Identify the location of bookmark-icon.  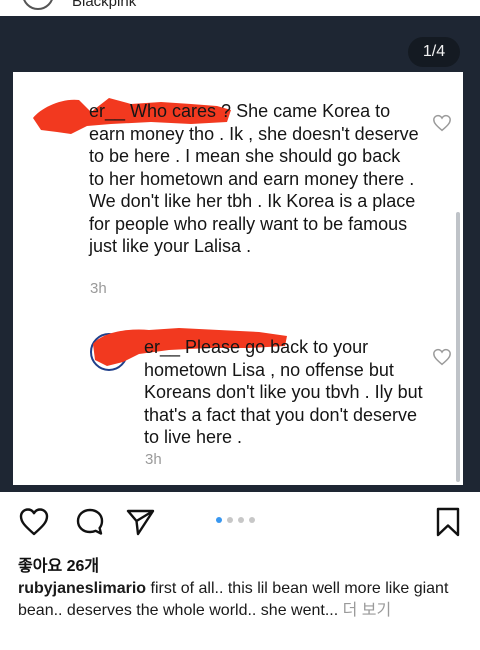
(448, 522).